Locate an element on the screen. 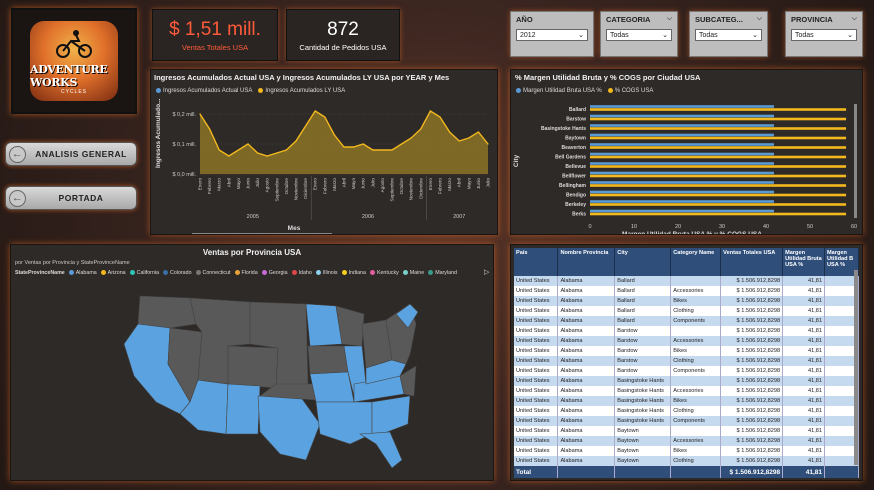  map-state-iowa is located at coordinates (328, 360).